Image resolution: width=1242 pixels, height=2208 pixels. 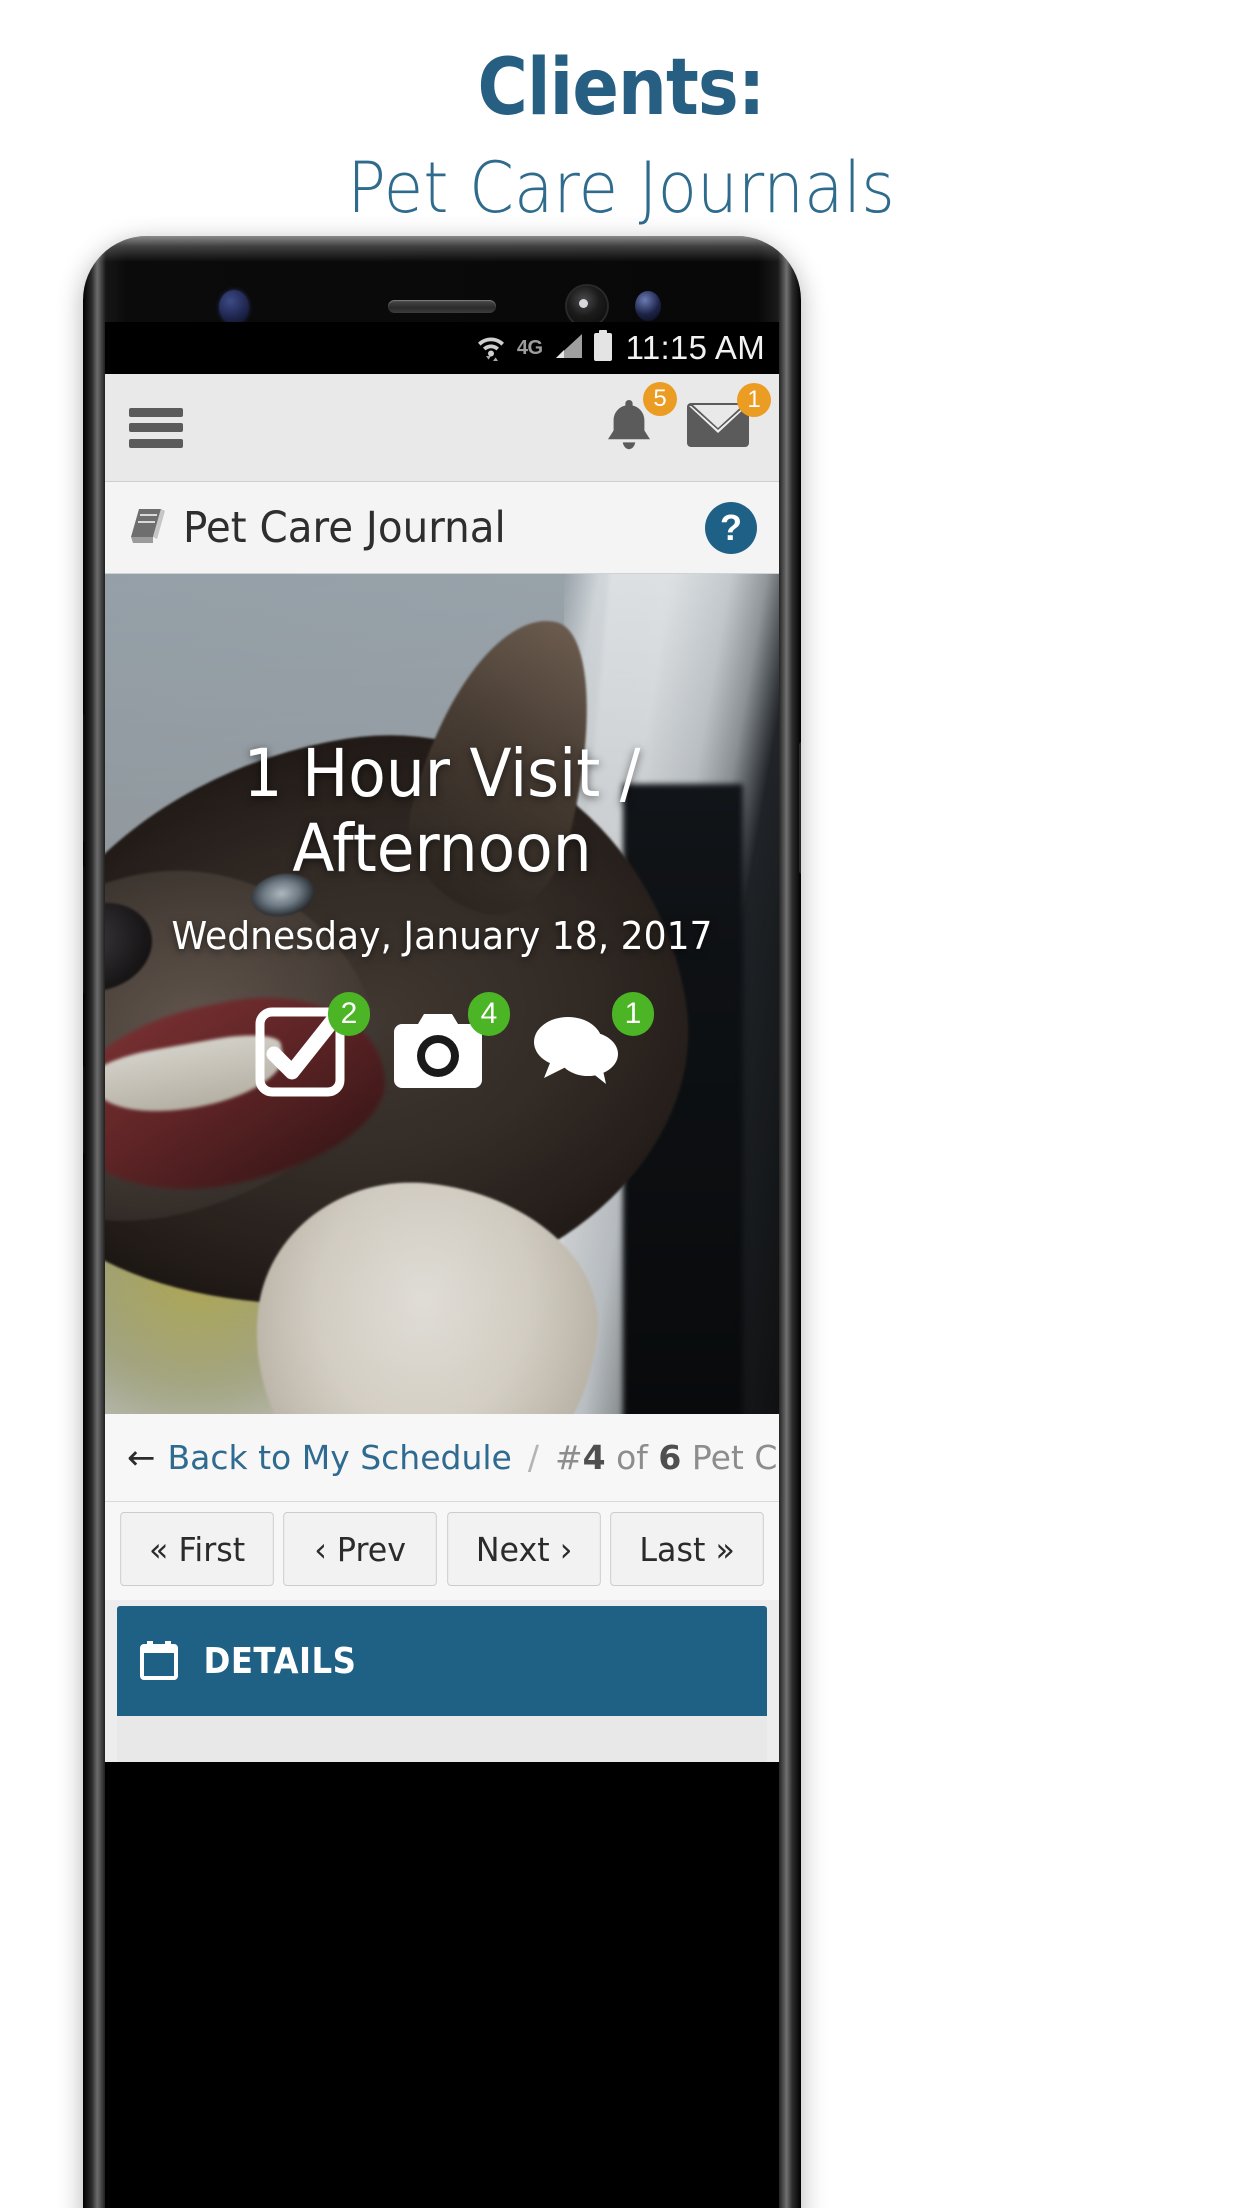 I want to click on help-icon: ?, so click(x=731, y=527).